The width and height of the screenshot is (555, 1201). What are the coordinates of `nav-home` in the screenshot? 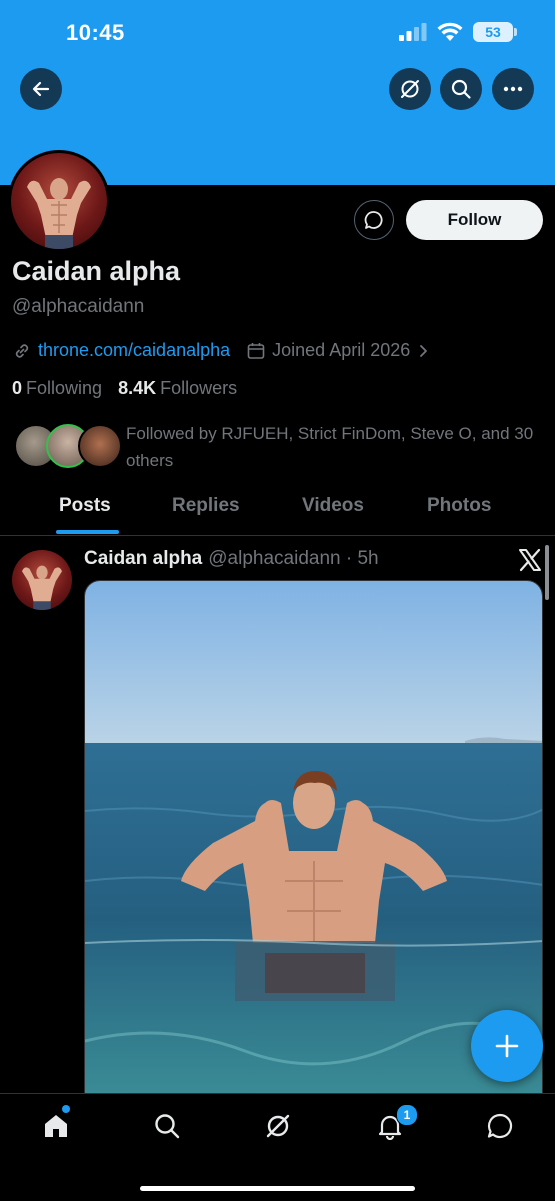 It's located at (56, 1126).